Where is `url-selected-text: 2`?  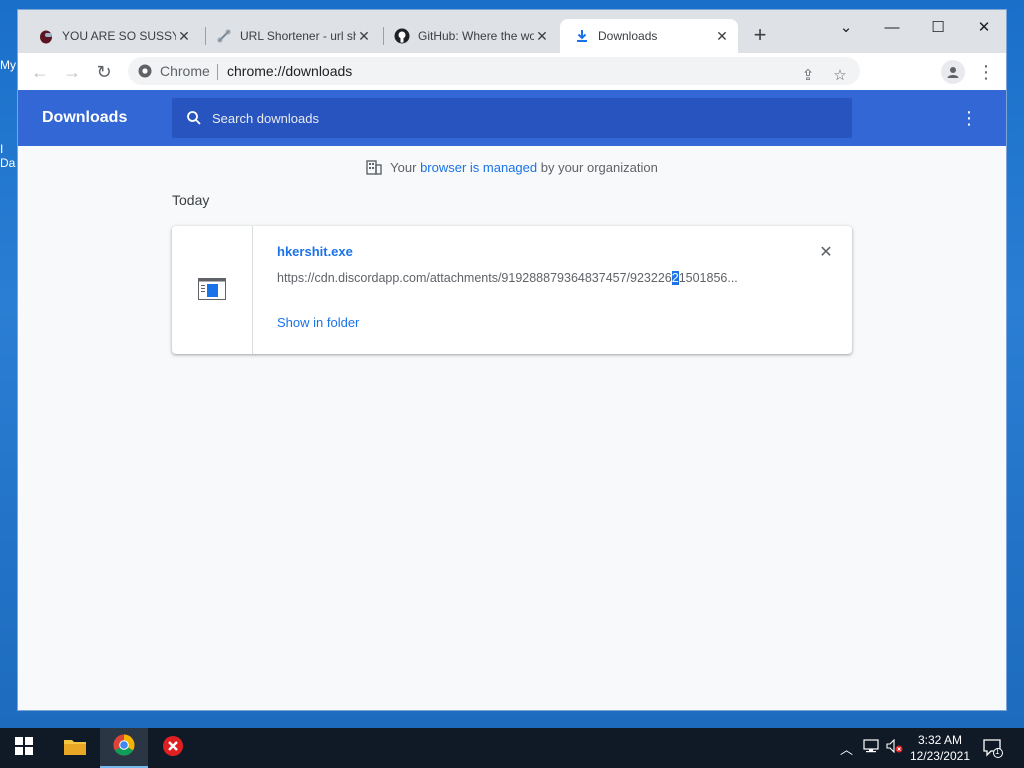 url-selected-text: 2 is located at coordinates (675, 278).